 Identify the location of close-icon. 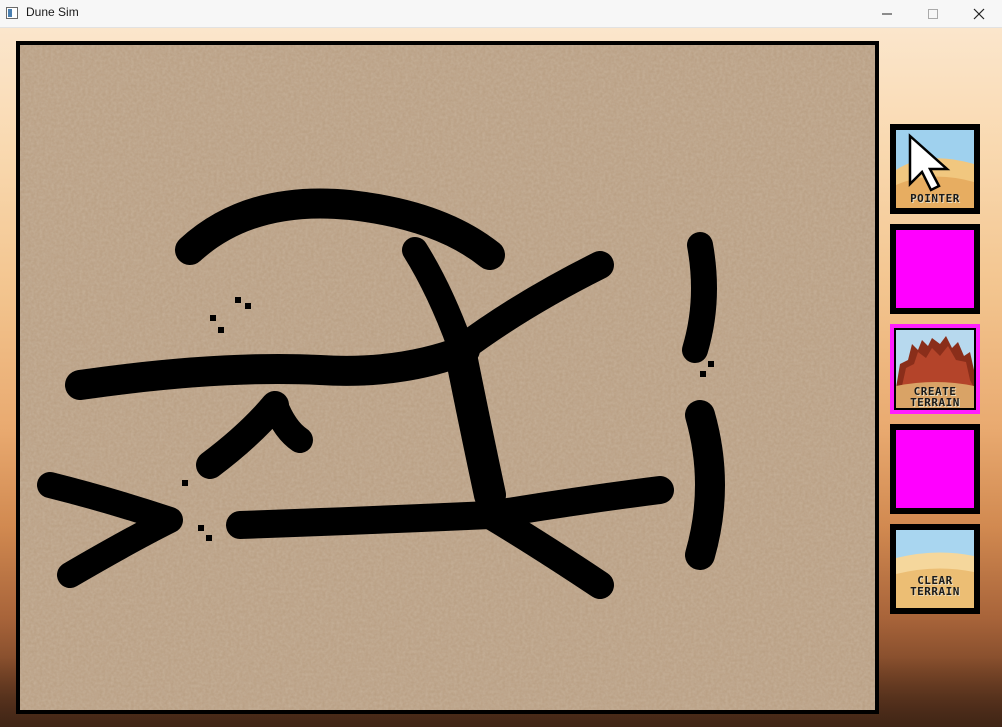
(979, 14).